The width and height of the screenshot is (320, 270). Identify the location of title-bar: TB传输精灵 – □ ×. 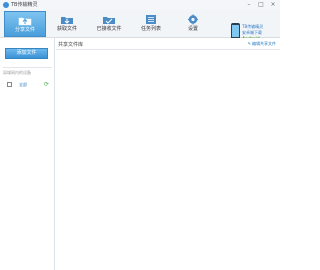
(140, 5).